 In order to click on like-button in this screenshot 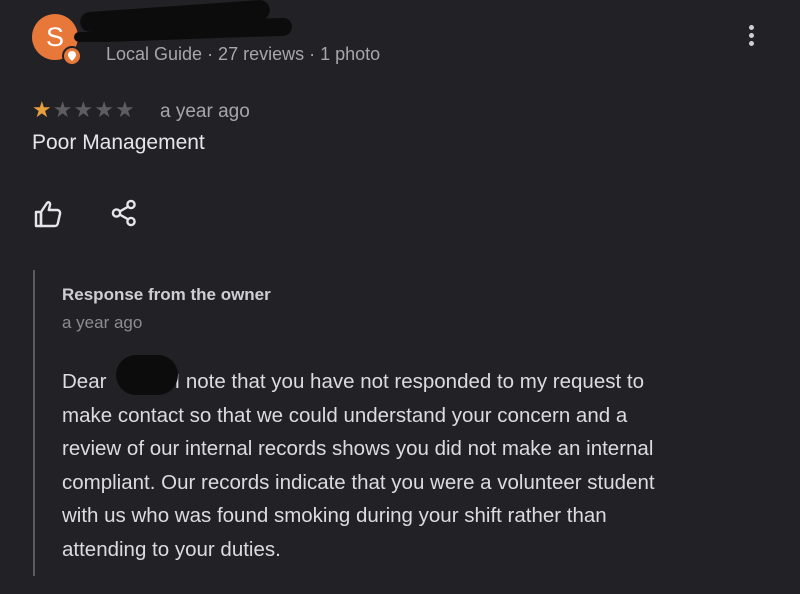, I will do `click(48, 214)`.